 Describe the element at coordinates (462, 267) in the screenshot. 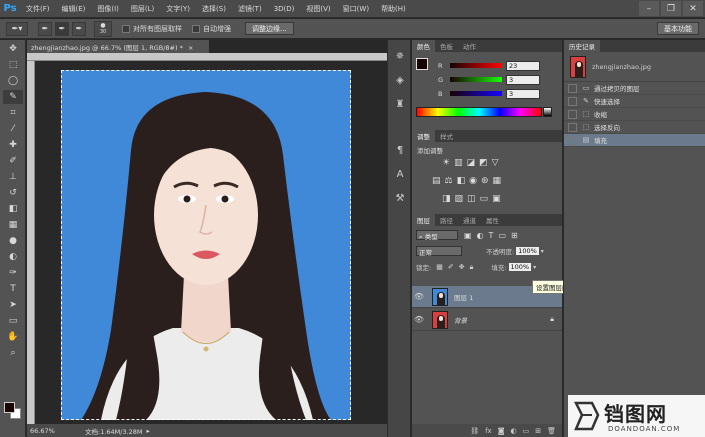

I see `lock-move-icon: ✥` at that location.